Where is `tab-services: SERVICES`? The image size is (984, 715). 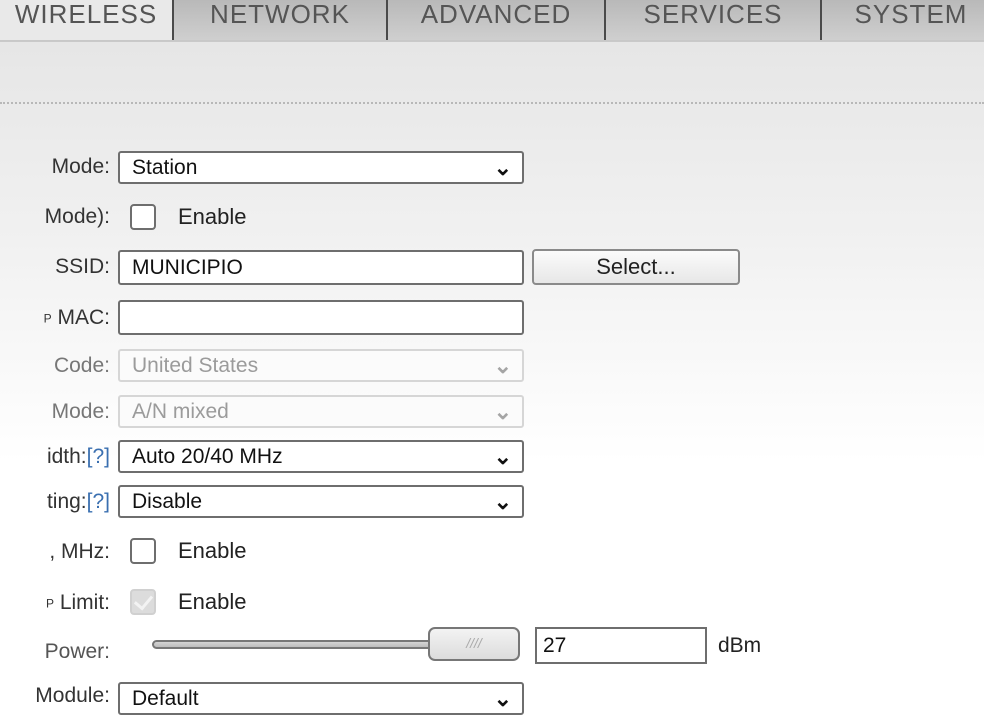 tab-services: SERVICES is located at coordinates (712, 20).